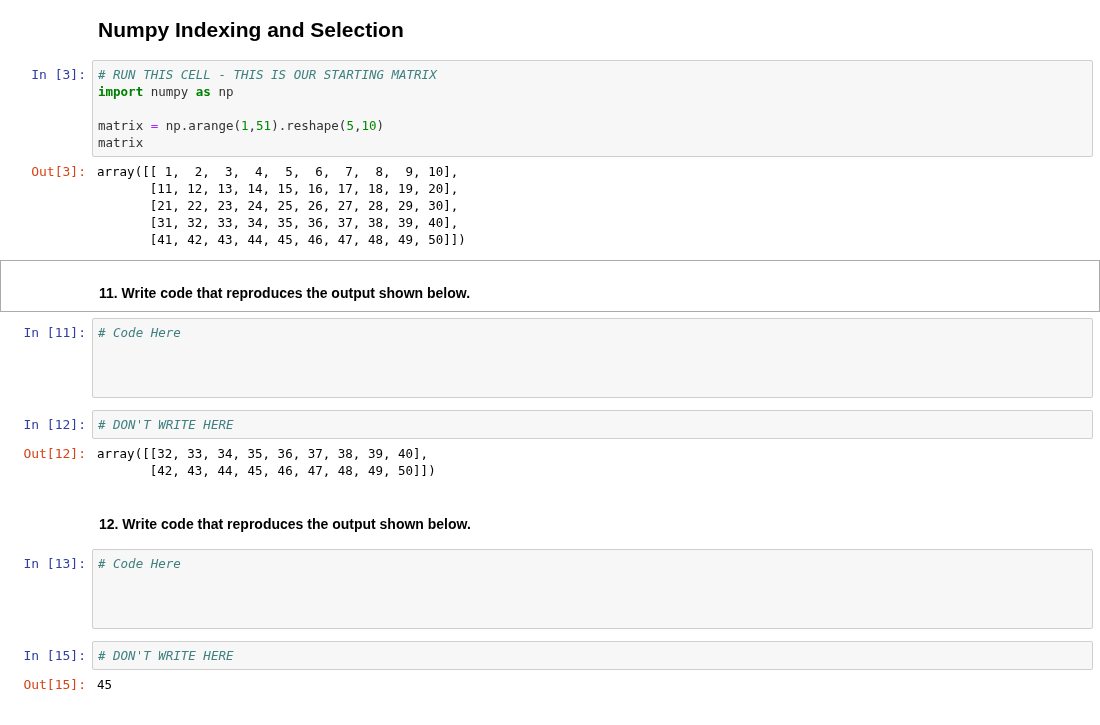 This screenshot has width=1100, height=725. I want to click on output-prompt: Out[12]:, so click(54, 453).